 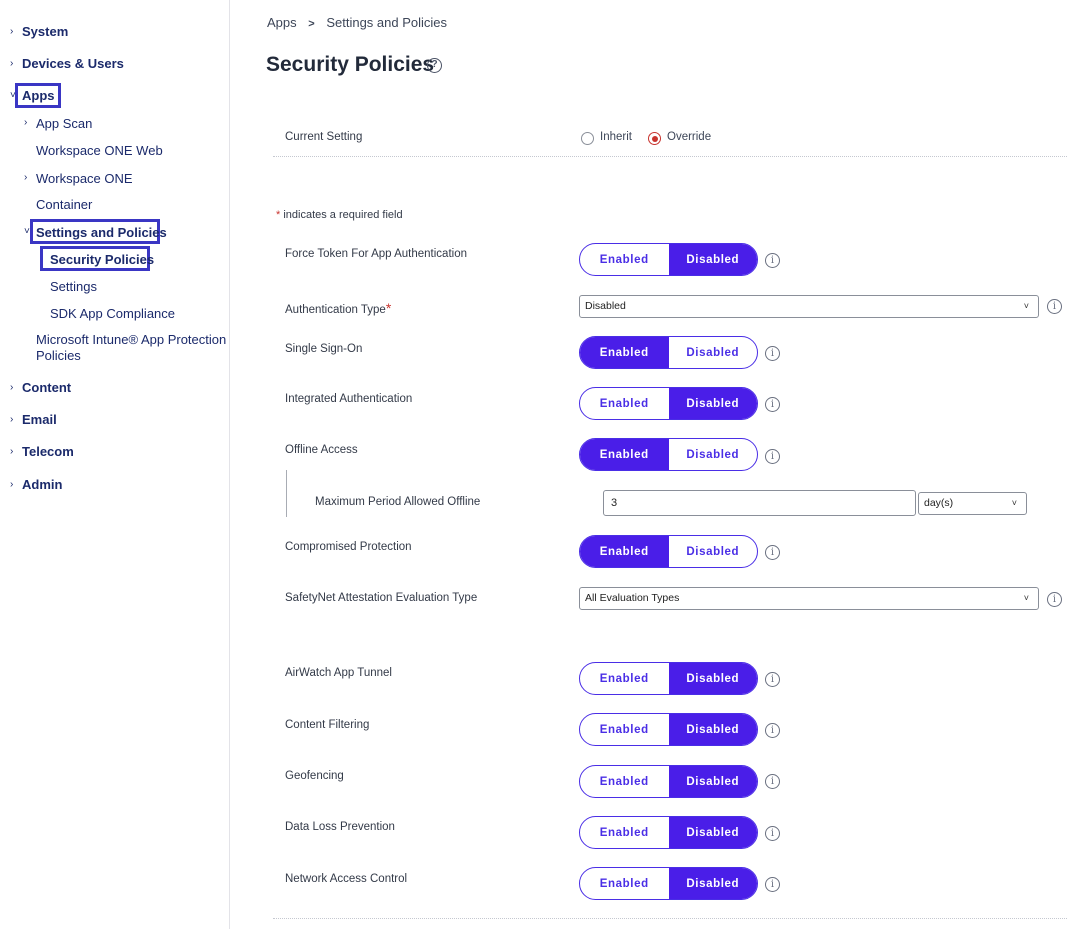 I want to click on inherit-radio, so click(x=587, y=138).